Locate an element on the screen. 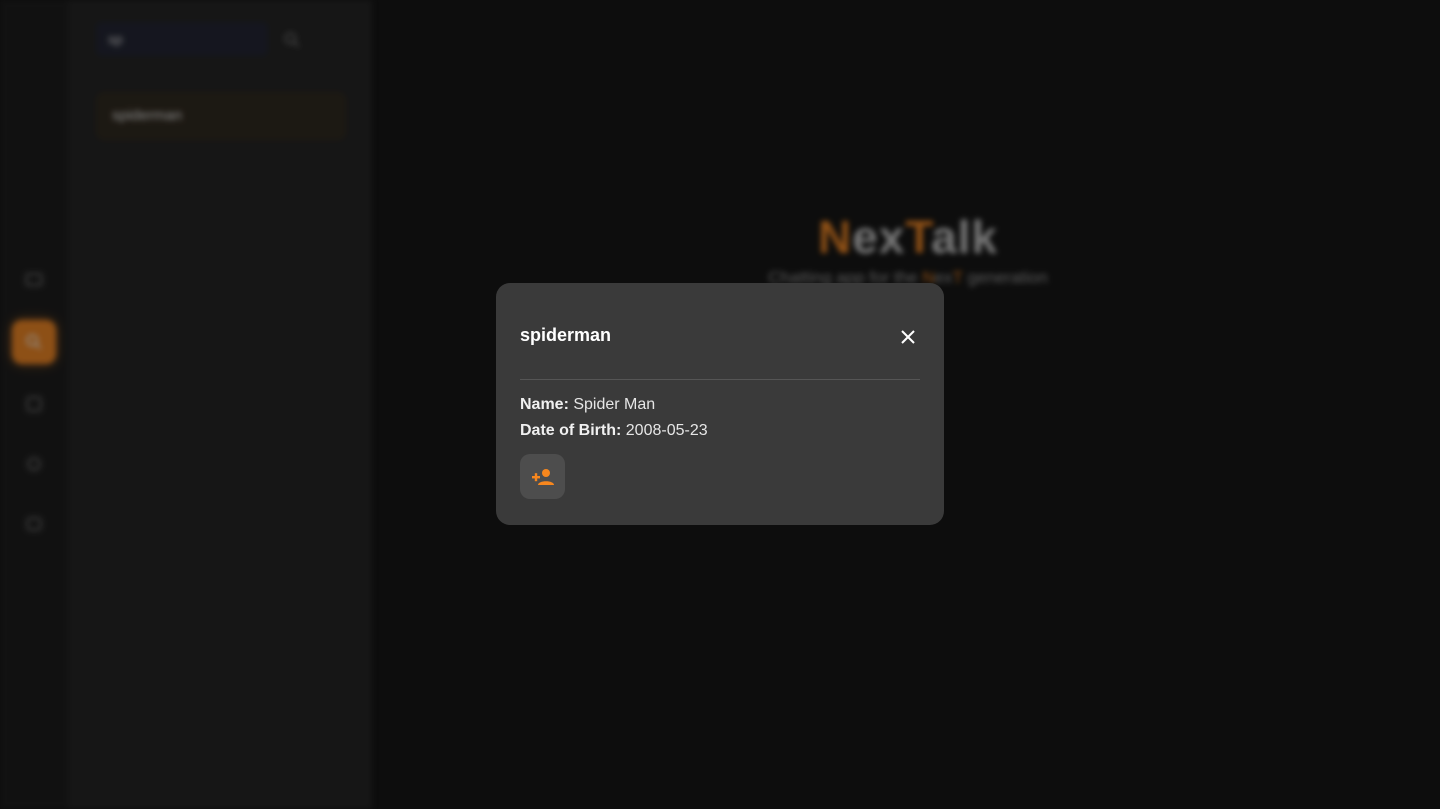 This screenshot has height=809, width=1440. nav-chats-button is located at coordinates (34, 280).